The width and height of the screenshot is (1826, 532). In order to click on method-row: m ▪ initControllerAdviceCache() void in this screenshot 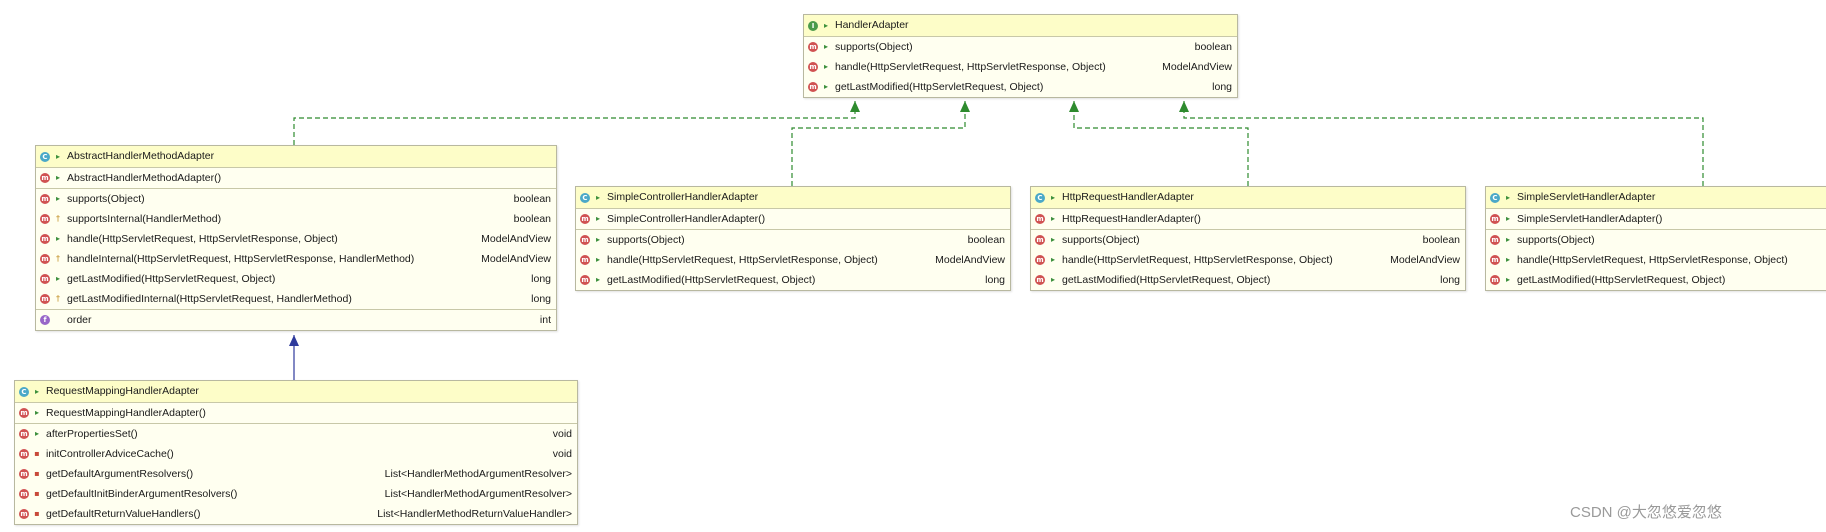, I will do `click(296, 454)`.